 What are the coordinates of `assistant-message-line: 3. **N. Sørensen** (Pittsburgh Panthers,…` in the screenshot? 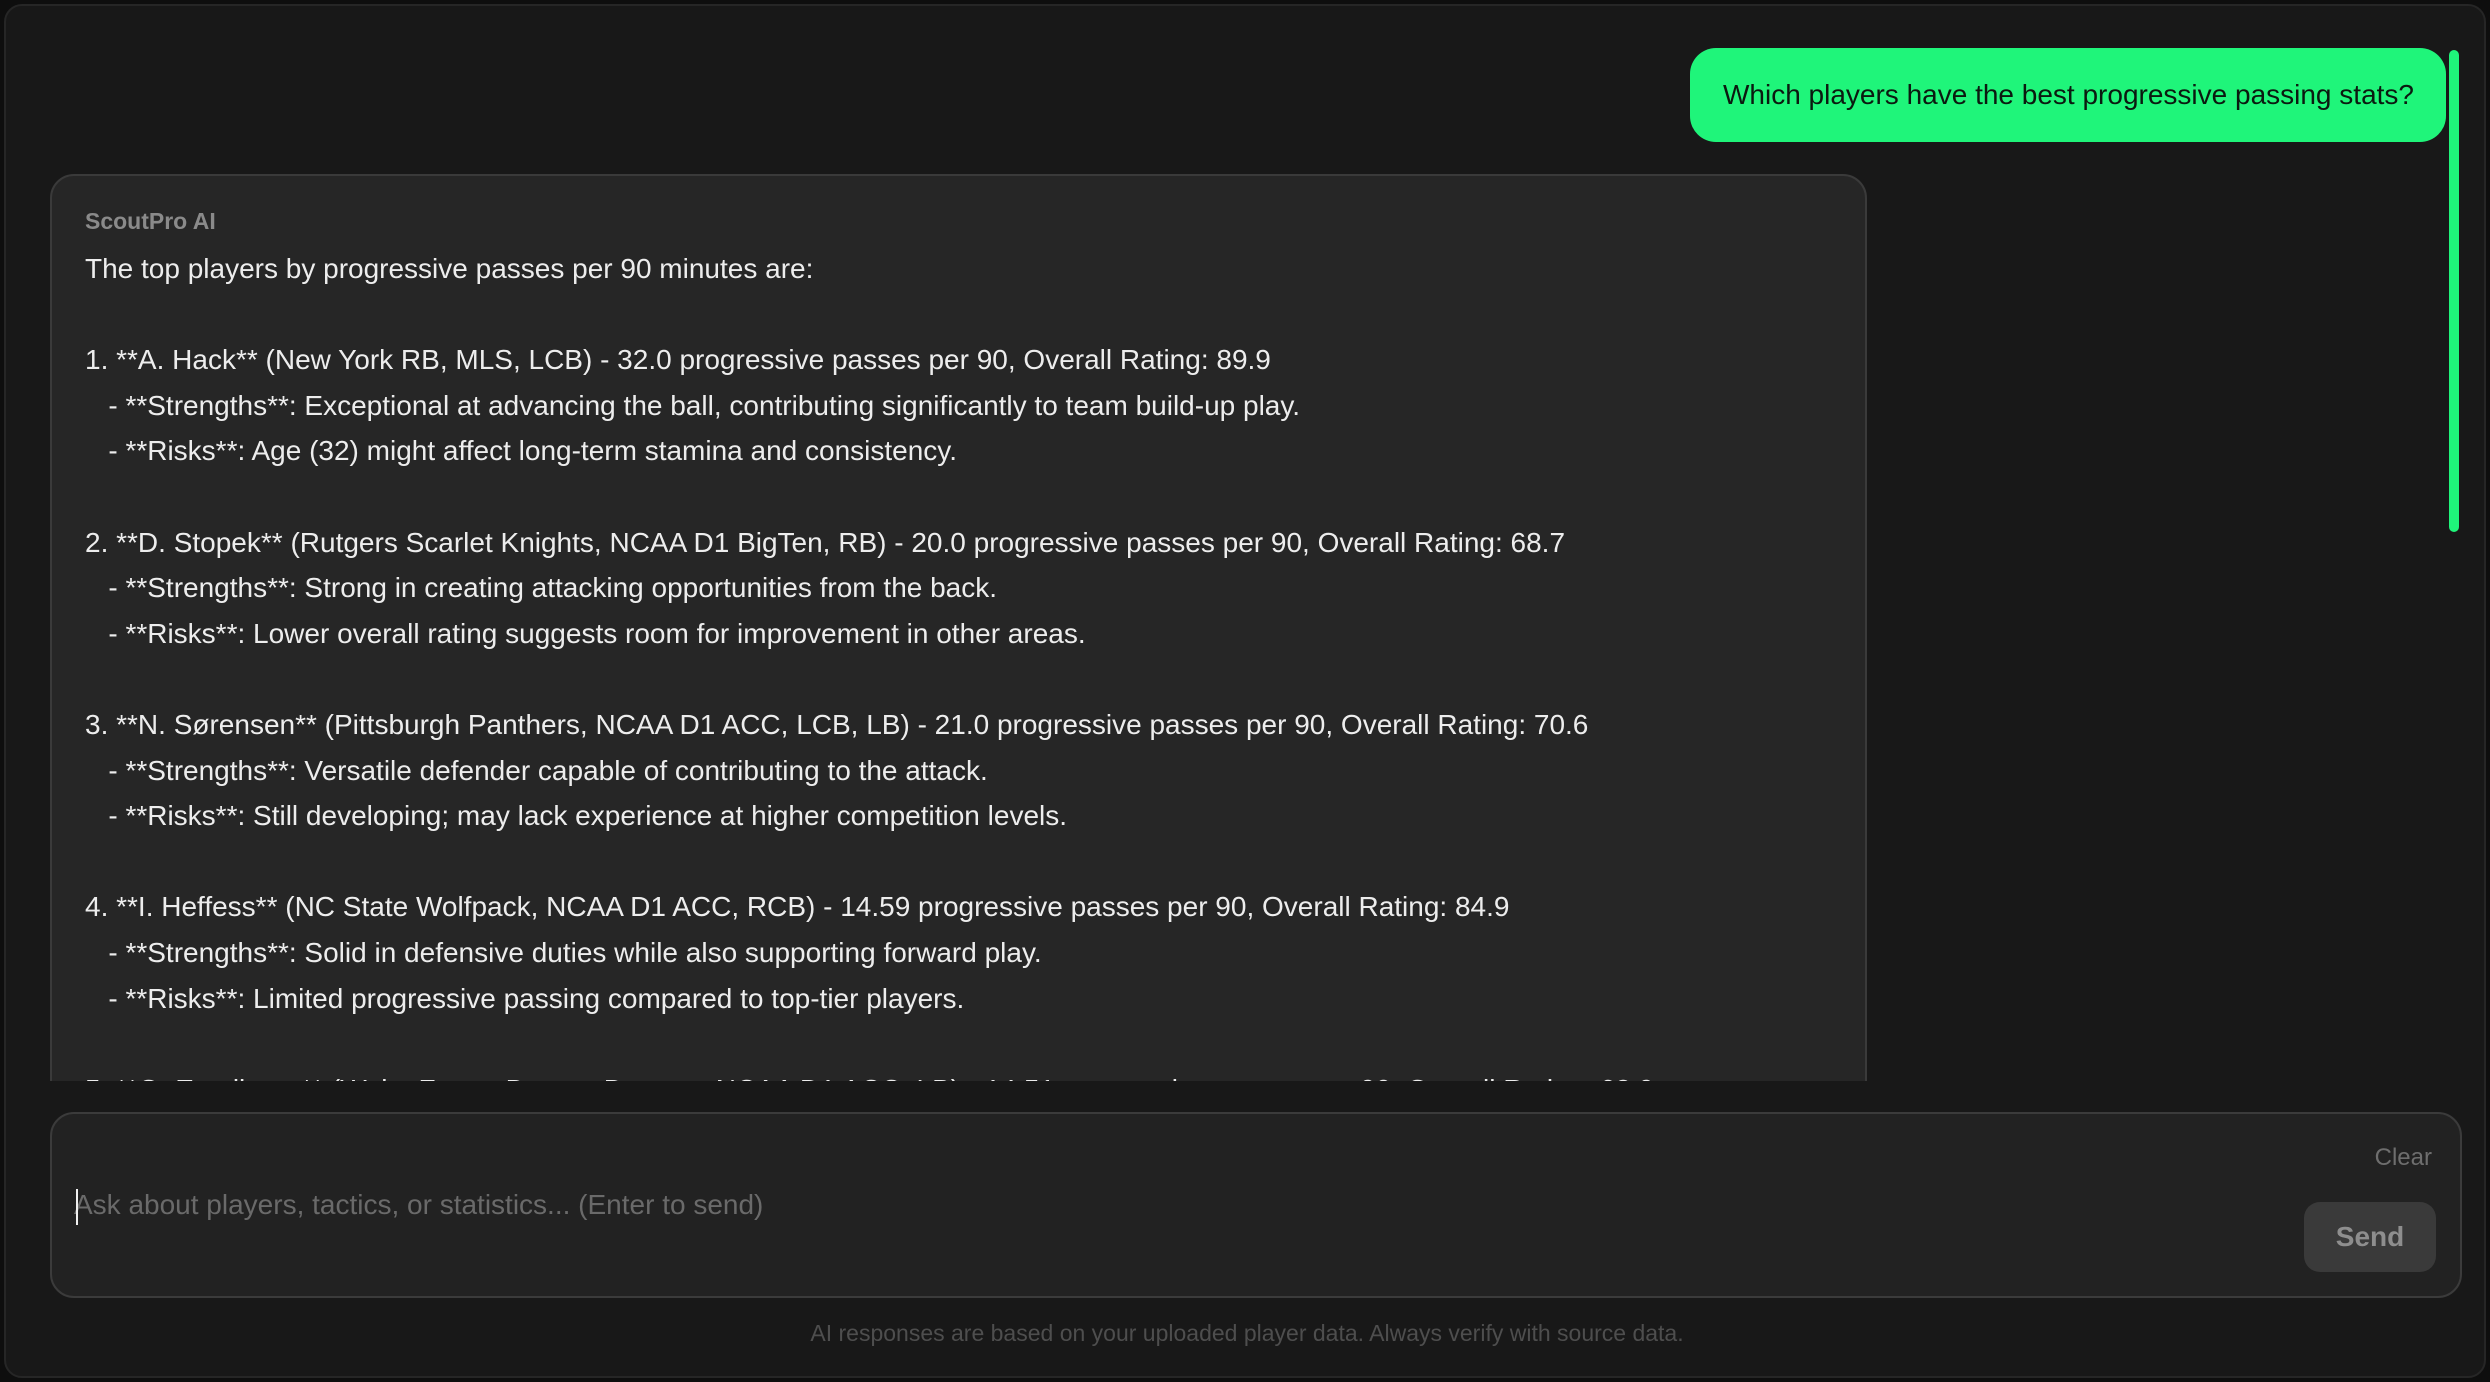 It's located at (837, 724).